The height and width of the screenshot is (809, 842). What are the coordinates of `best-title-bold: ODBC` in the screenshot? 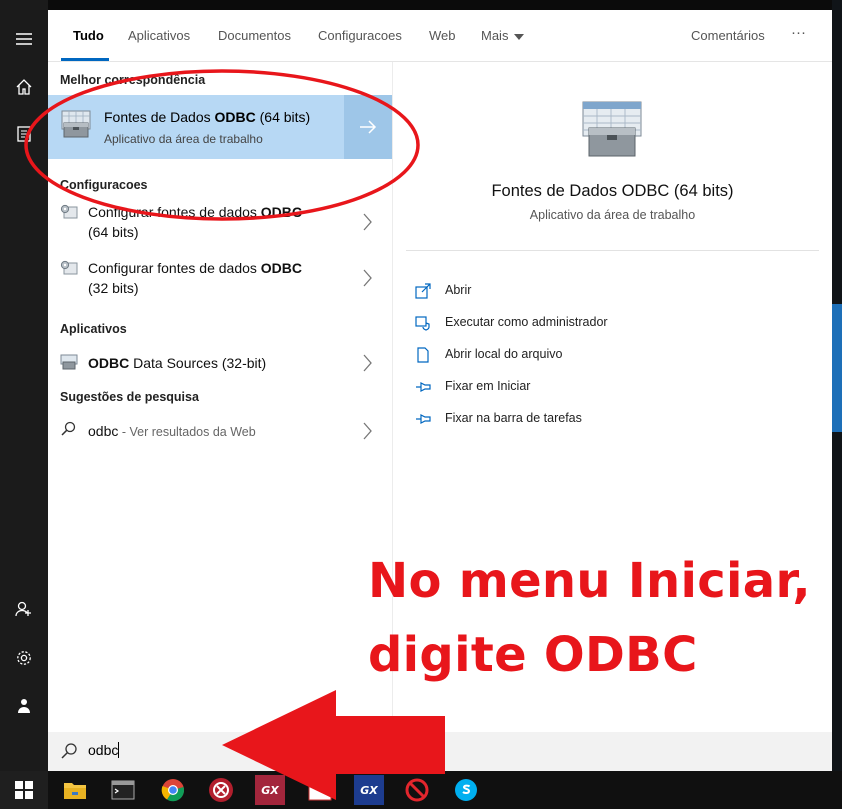 It's located at (235, 117).